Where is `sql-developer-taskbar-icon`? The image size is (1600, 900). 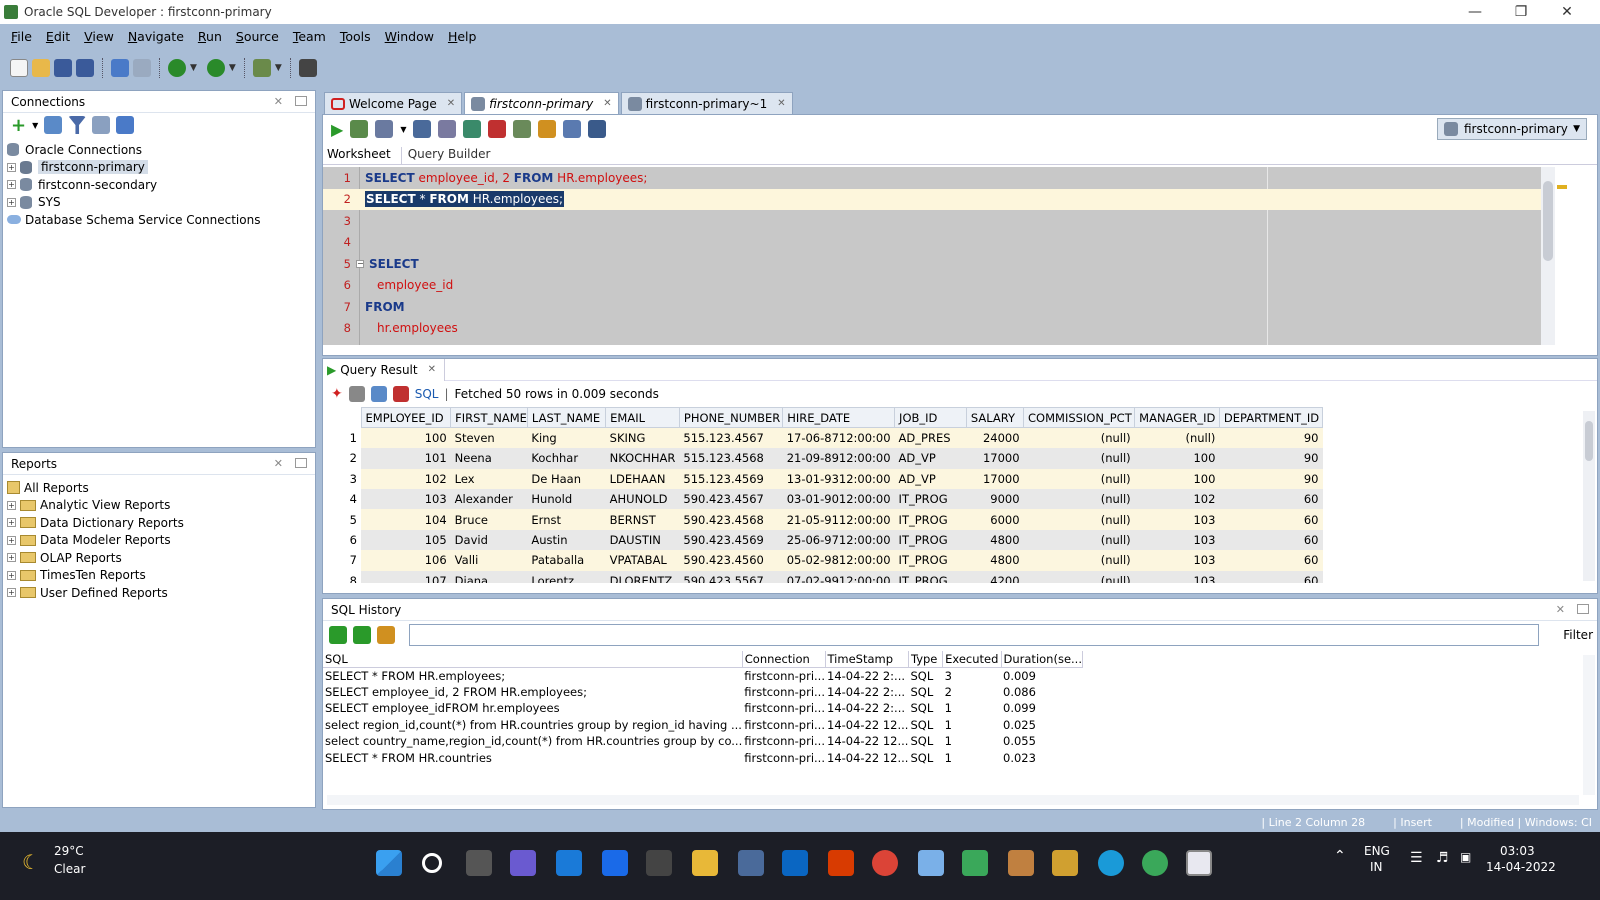 sql-developer-taskbar-icon is located at coordinates (1199, 863).